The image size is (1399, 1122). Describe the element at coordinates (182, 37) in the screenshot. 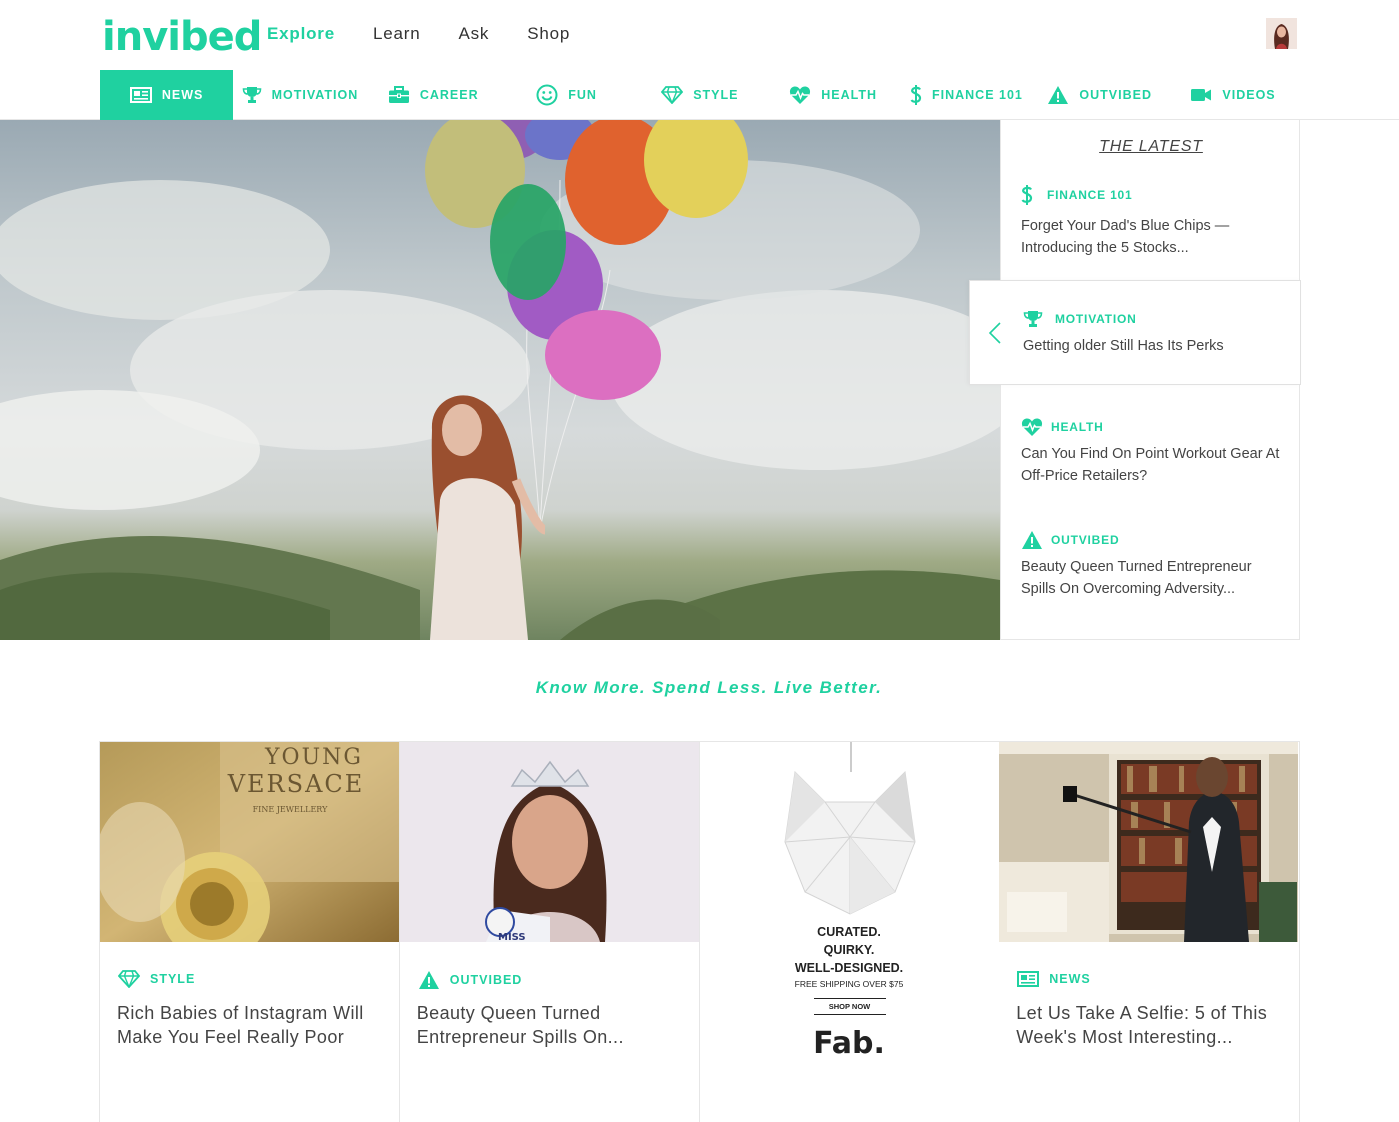

I see `site-logo: invibed` at that location.